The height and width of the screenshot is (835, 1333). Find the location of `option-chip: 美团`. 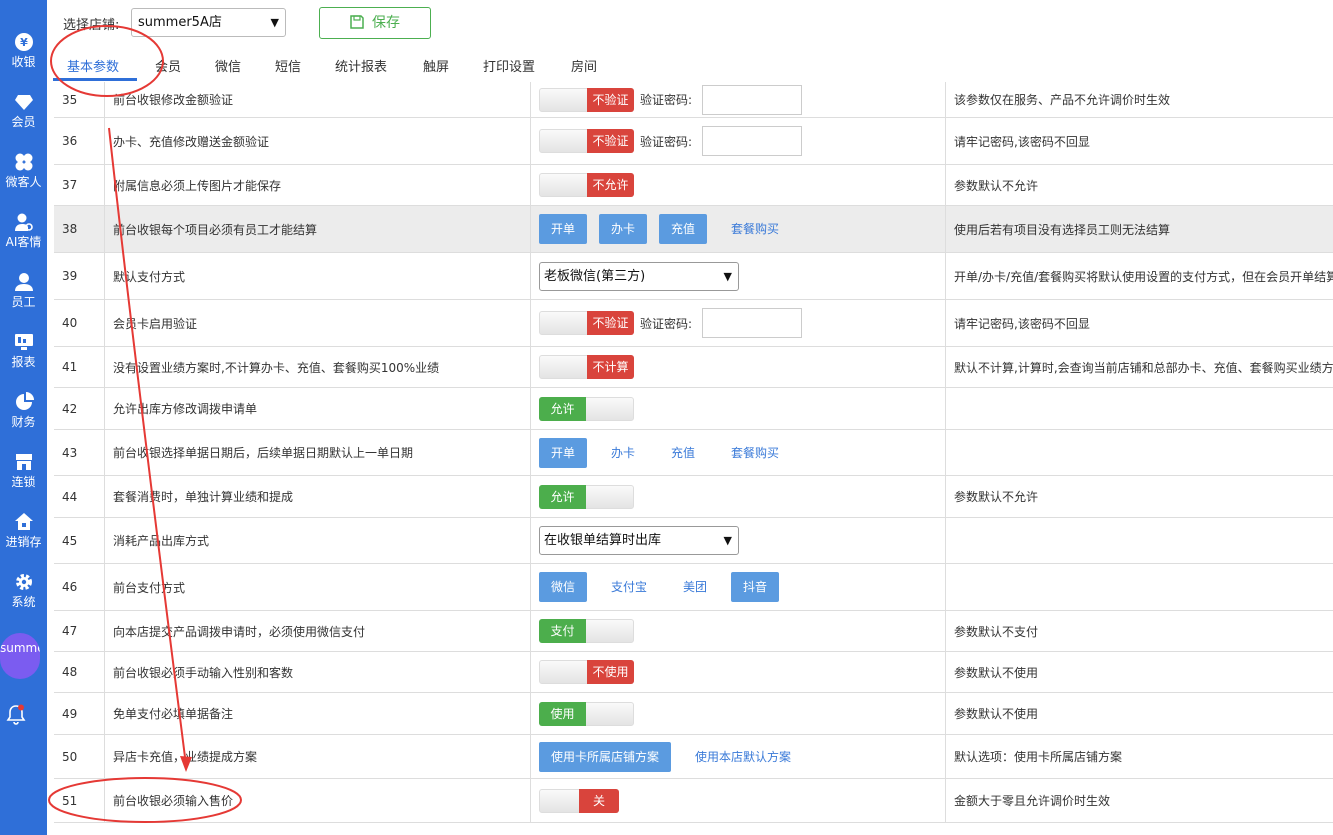

option-chip: 美团 is located at coordinates (695, 587).